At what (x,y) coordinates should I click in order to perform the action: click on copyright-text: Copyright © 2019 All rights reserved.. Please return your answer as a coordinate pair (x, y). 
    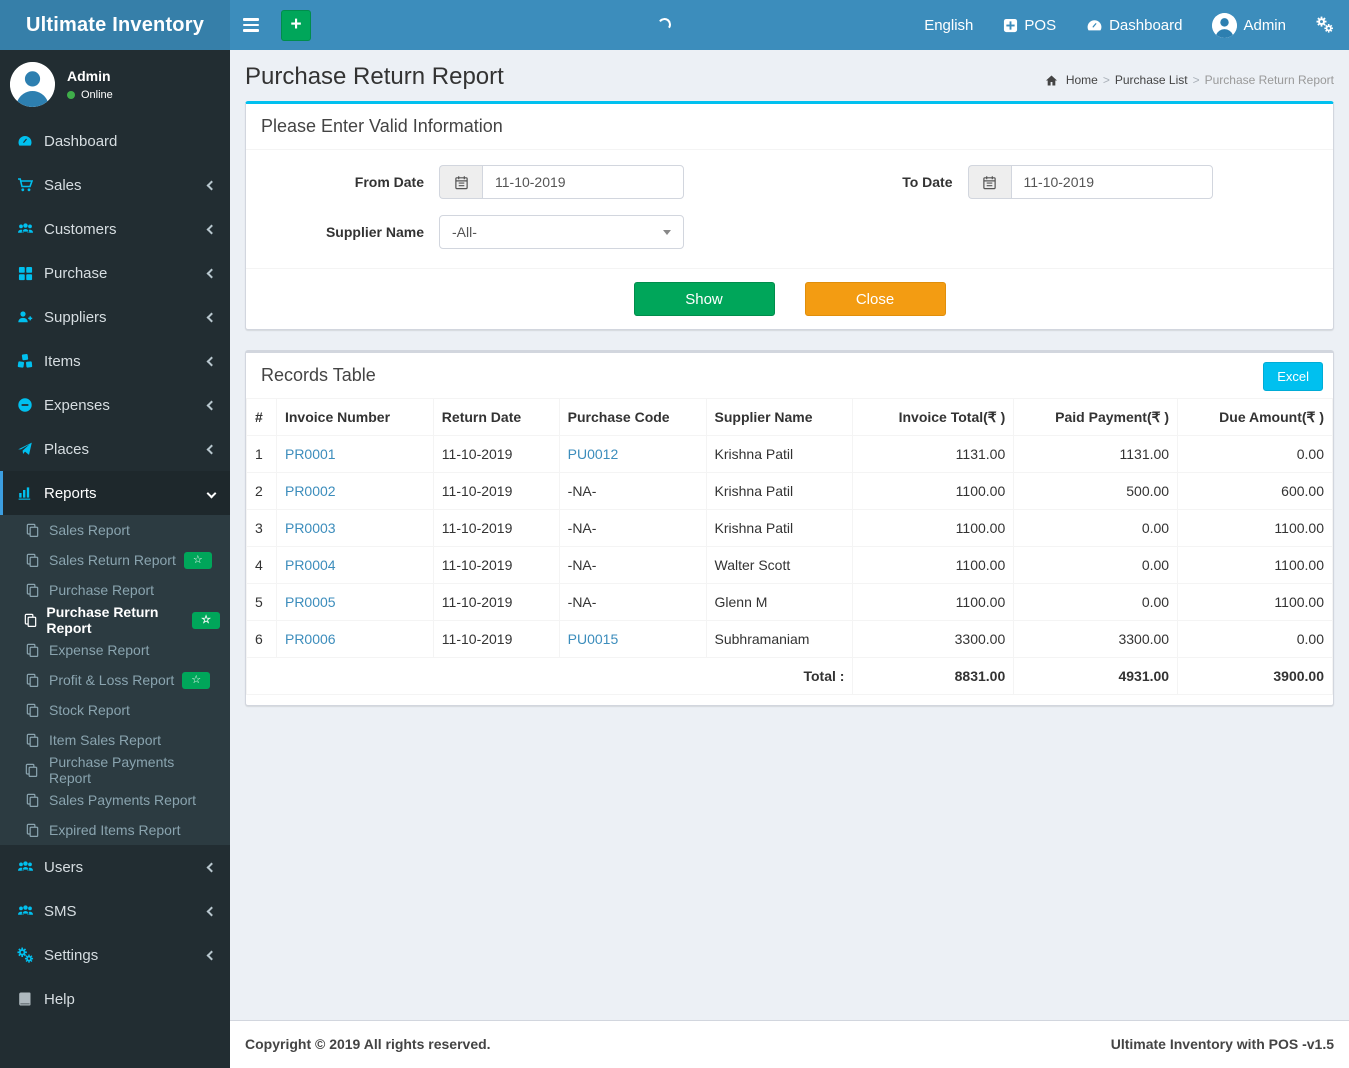
    Looking at the image, I should click on (368, 1044).